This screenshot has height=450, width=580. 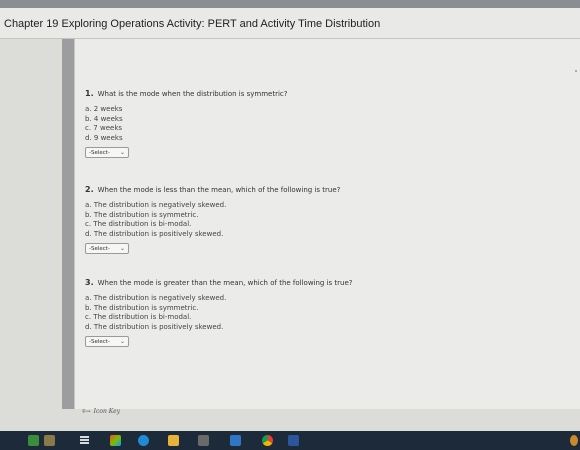 What do you see at coordinates (173, 440) in the screenshot?
I see `file-explorer-icon` at bounding box center [173, 440].